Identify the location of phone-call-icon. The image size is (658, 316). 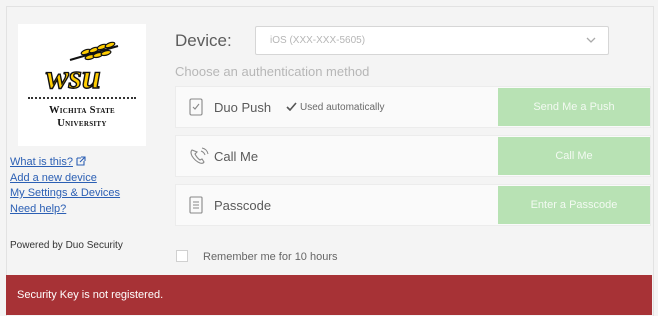
(199, 155).